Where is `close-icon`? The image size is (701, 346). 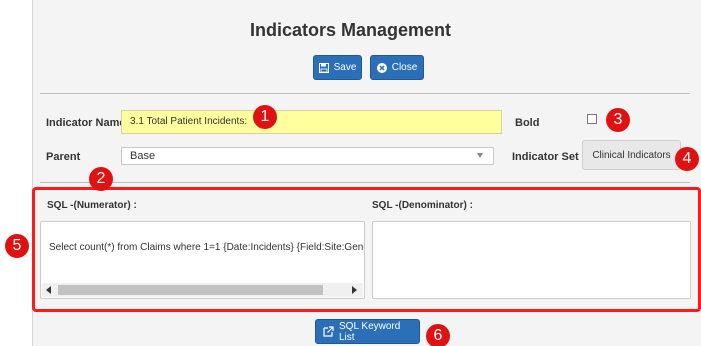 close-icon is located at coordinates (381, 67).